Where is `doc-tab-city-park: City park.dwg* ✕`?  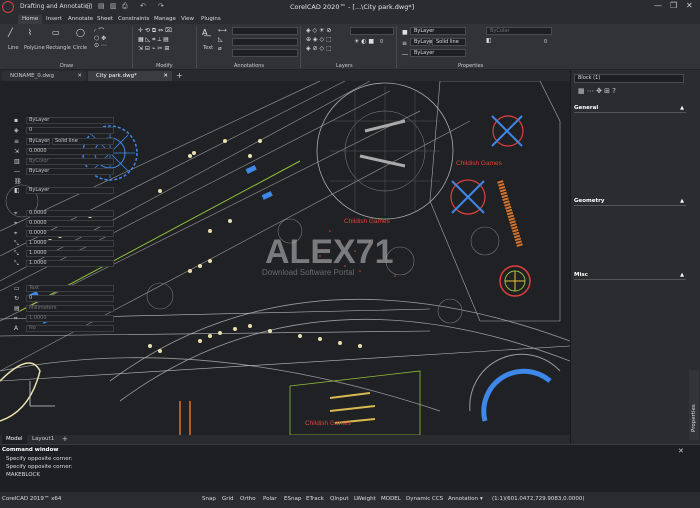
doc-tab-city-park: City park.dwg* ✕ is located at coordinates (130, 76).